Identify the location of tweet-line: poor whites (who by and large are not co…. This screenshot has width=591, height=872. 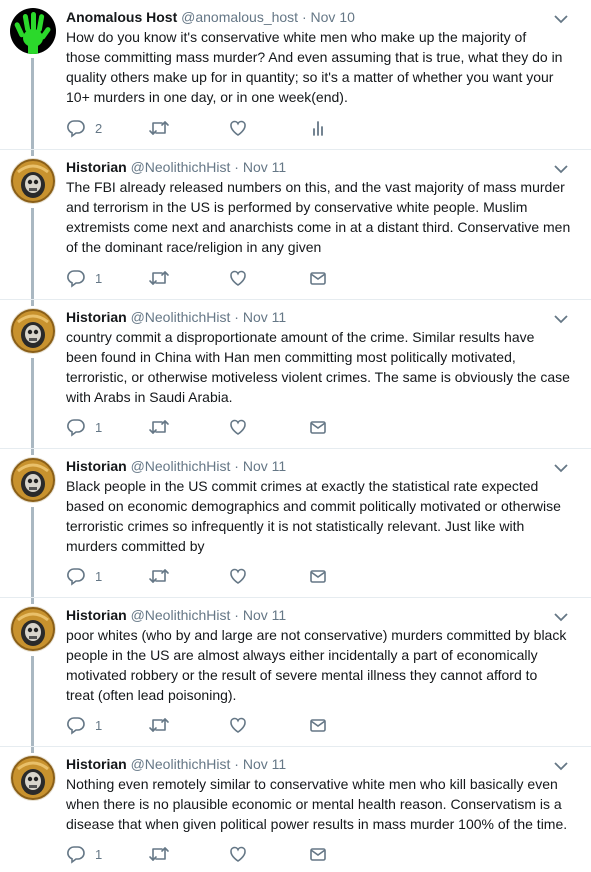
(316, 635).